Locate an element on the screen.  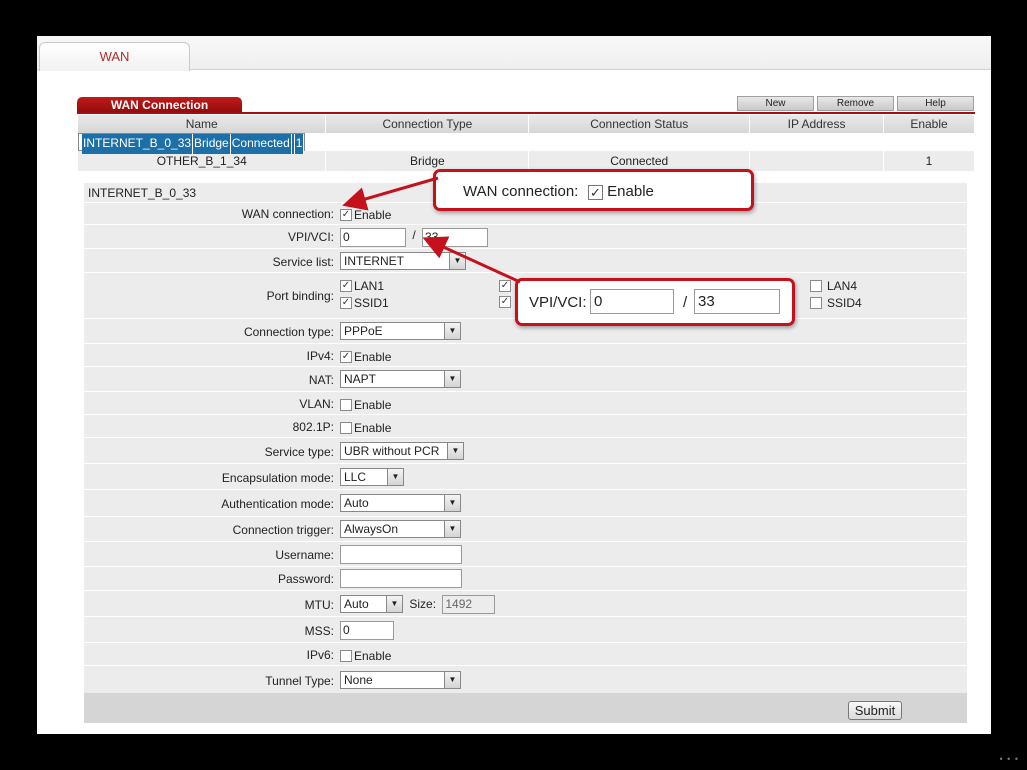
mss-control: 0 is located at coordinates (367, 630).